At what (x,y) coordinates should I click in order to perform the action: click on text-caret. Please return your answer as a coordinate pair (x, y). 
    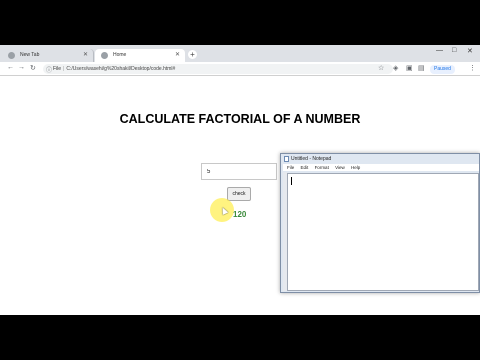
    Looking at the image, I should click on (291, 181).